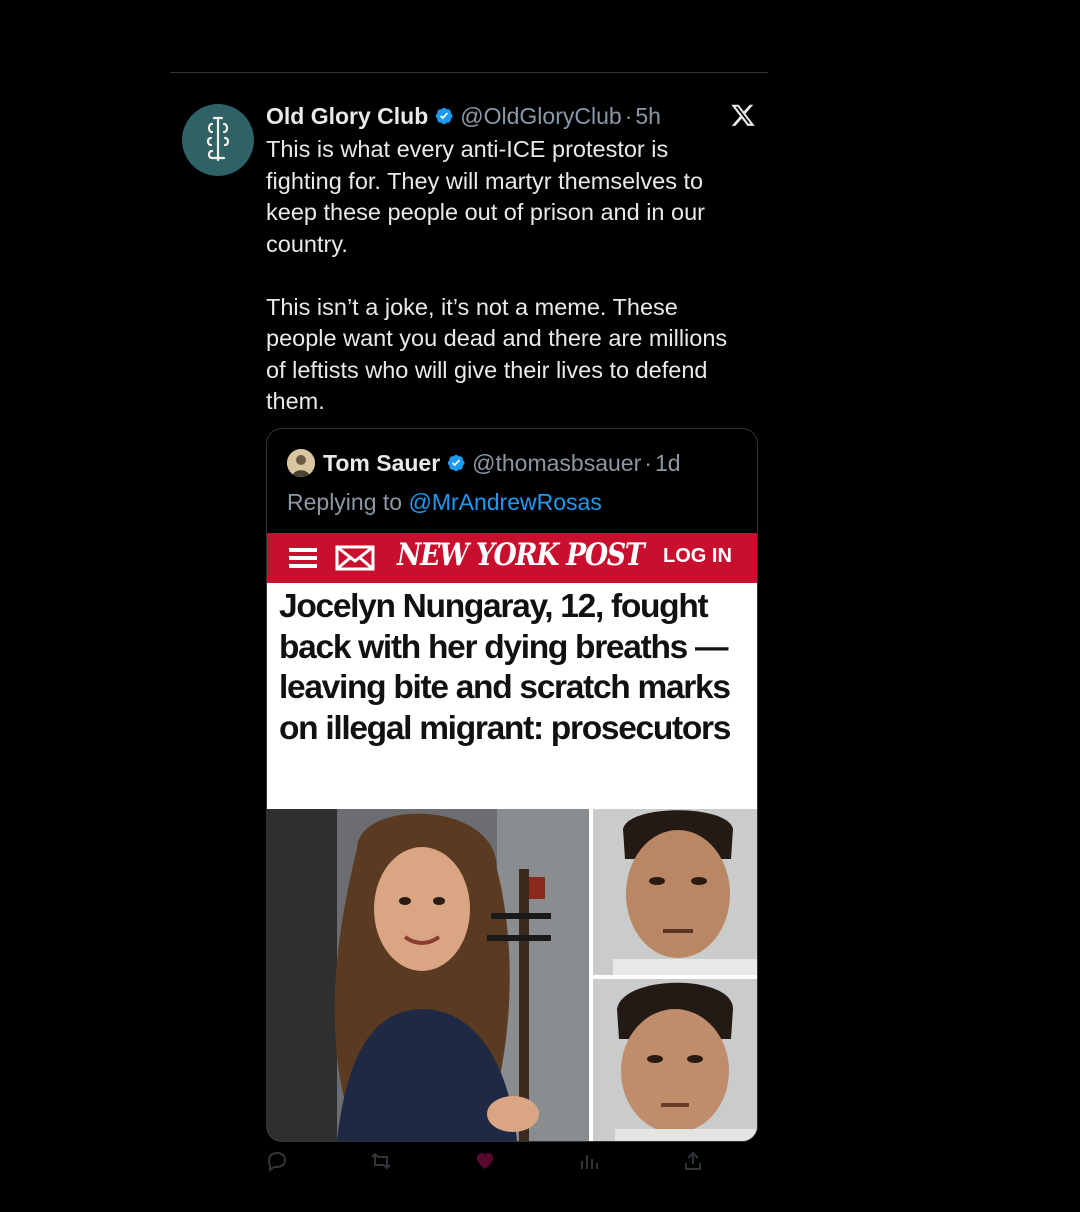  I want to click on mugshot-2-illustration, so click(675, 1060).